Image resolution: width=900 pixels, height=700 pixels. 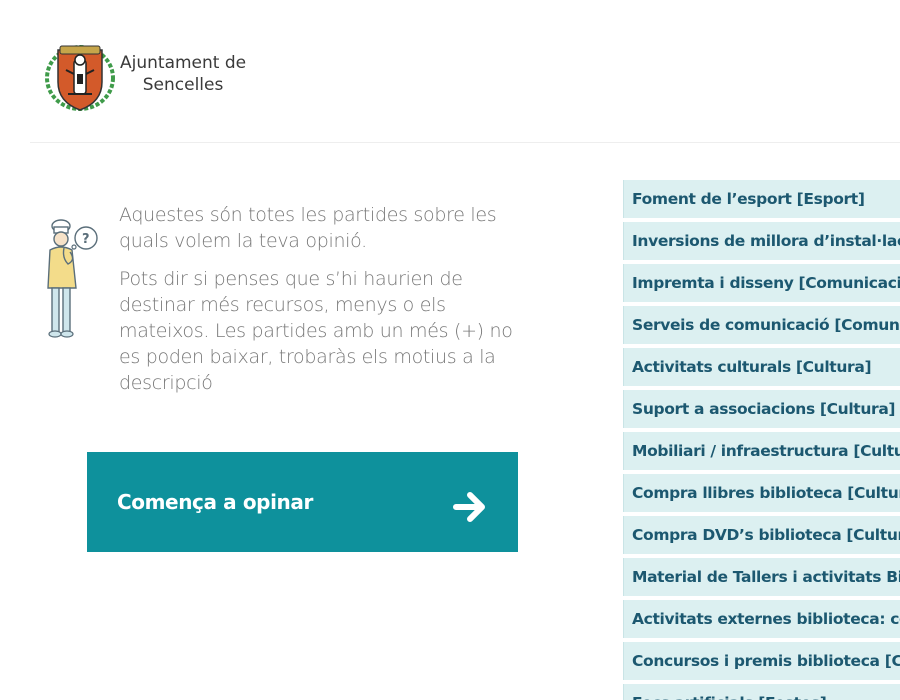 I want to click on arrow-right-icon, so click(x=469, y=507).